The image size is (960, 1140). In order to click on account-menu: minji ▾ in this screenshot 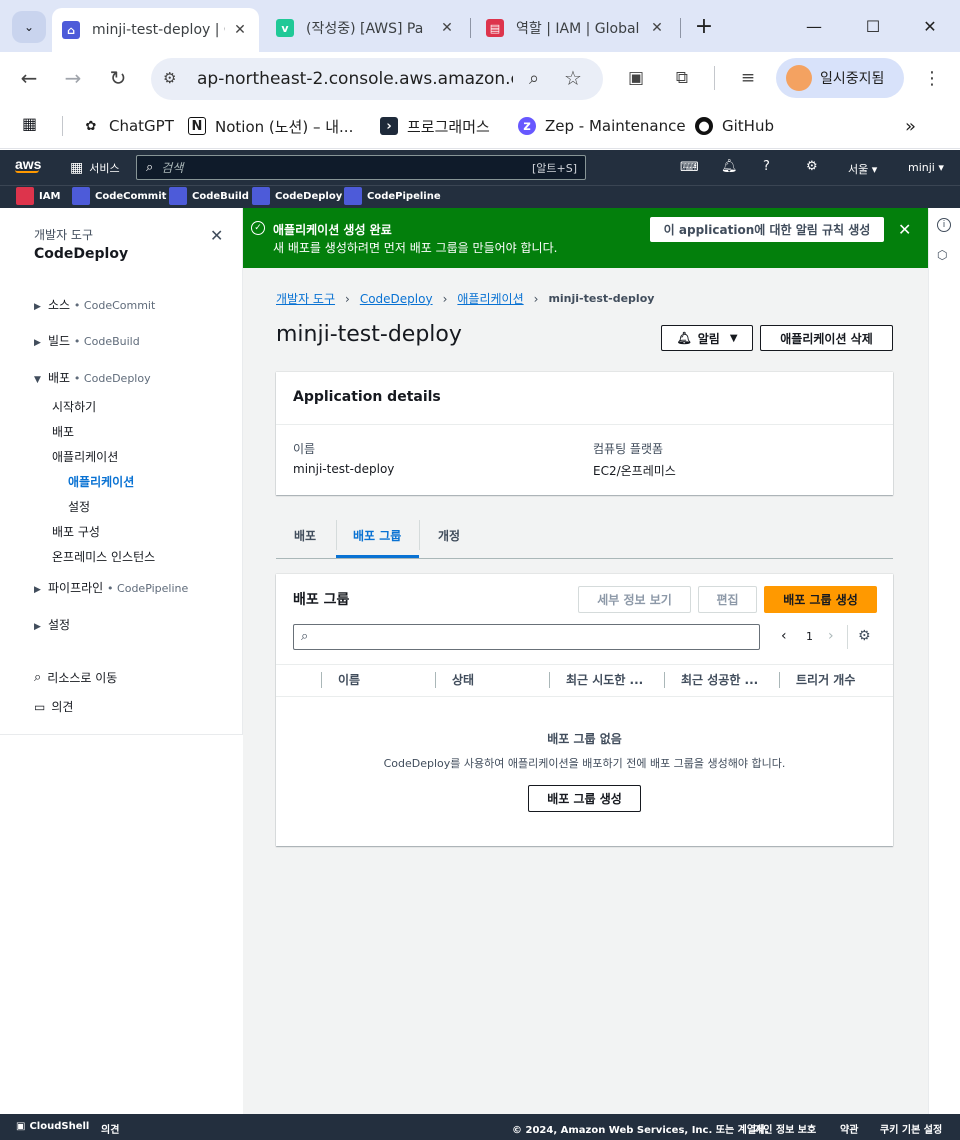, I will do `click(926, 167)`.